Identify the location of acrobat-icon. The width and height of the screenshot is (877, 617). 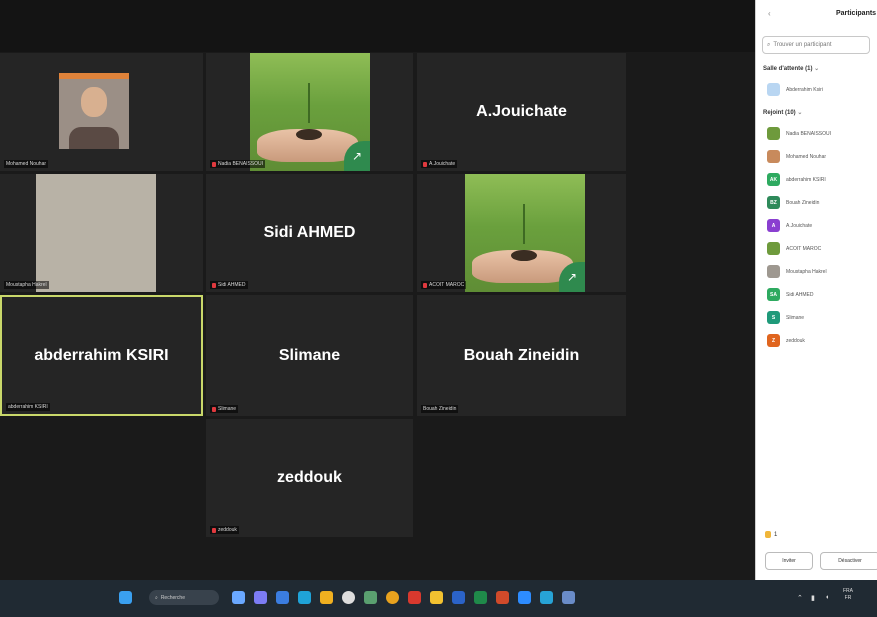
(414, 597).